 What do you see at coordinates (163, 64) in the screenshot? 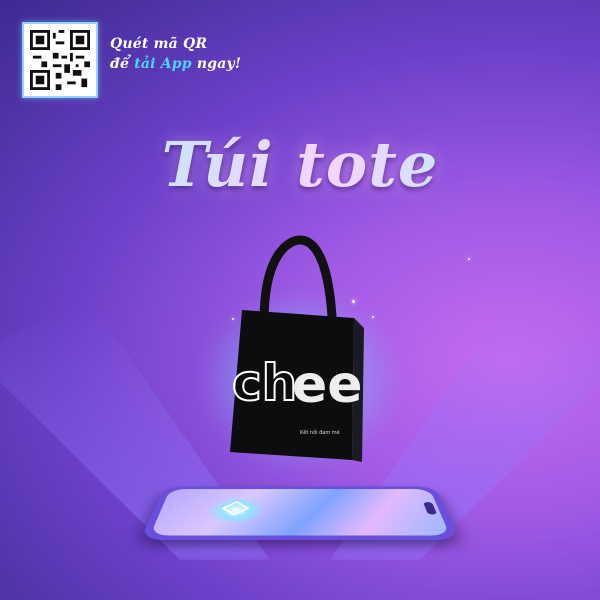
I see `cta-highlight: tải App` at bounding box center [163, 64].